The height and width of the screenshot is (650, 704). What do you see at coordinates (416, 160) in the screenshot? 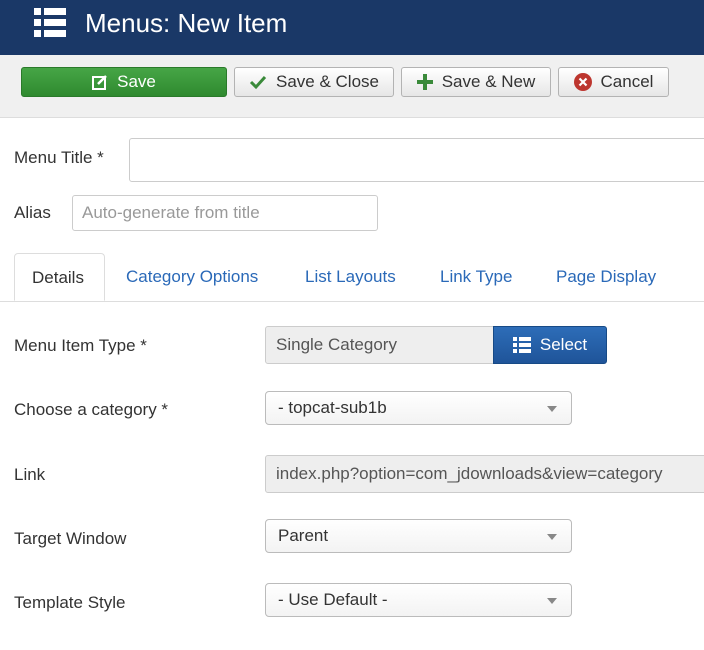
I see `menu-title-input` at bounding box center [416, 160].